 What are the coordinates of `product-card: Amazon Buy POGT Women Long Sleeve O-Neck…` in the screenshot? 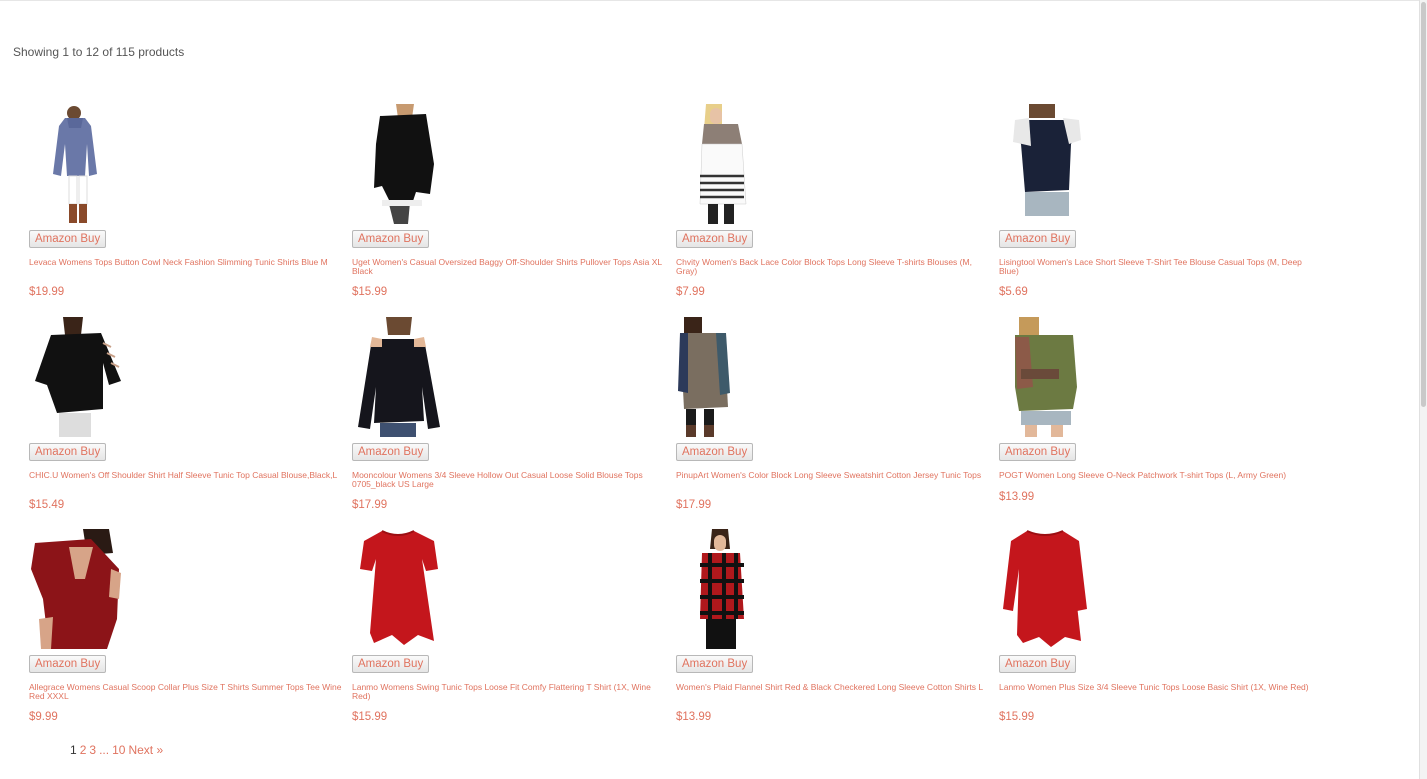 It's located at (1160, 423).